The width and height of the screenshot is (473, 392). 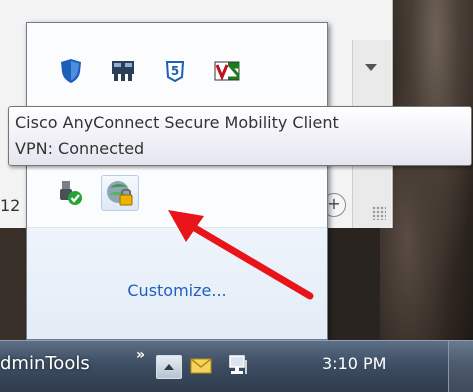 What do you see at coordinates (10, 205) in the screenshot?
I see `window-partial-text: 12` at bounding box center [10, 205].